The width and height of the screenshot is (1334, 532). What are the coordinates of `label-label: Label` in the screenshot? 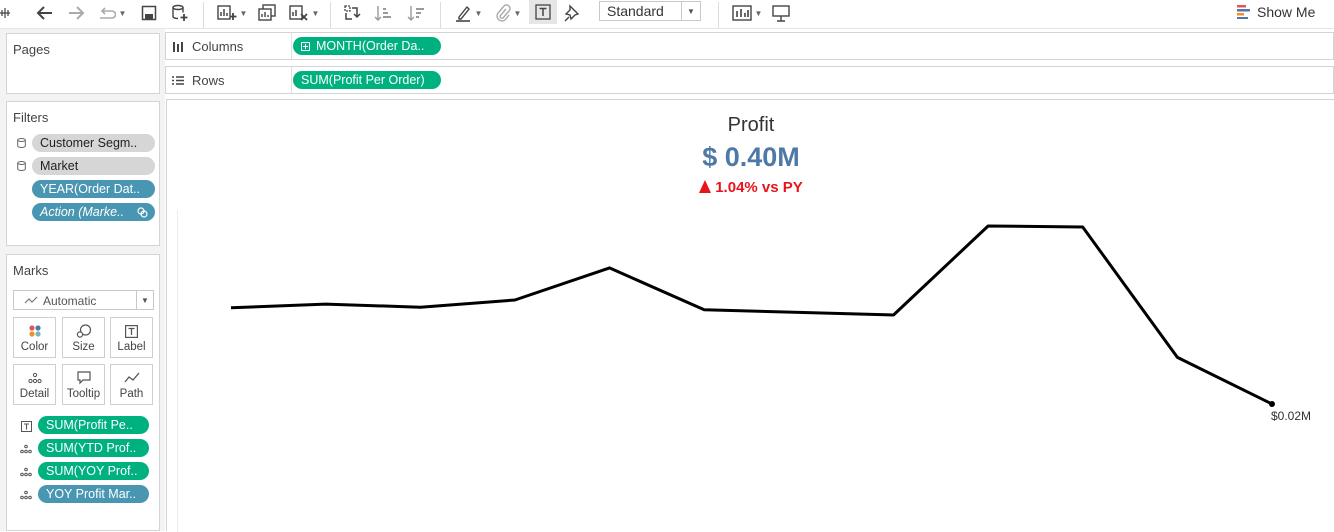 It's located at (131, 347).